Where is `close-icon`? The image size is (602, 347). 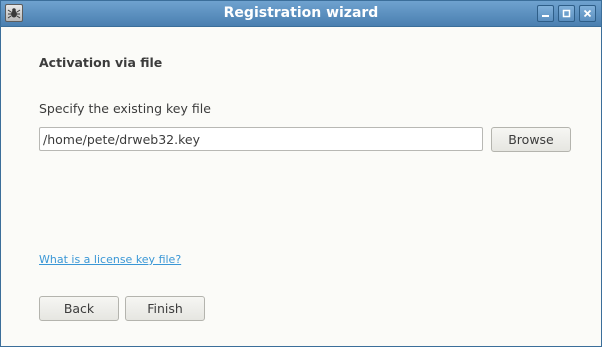
close-icon is located at coordinates (587, 13).